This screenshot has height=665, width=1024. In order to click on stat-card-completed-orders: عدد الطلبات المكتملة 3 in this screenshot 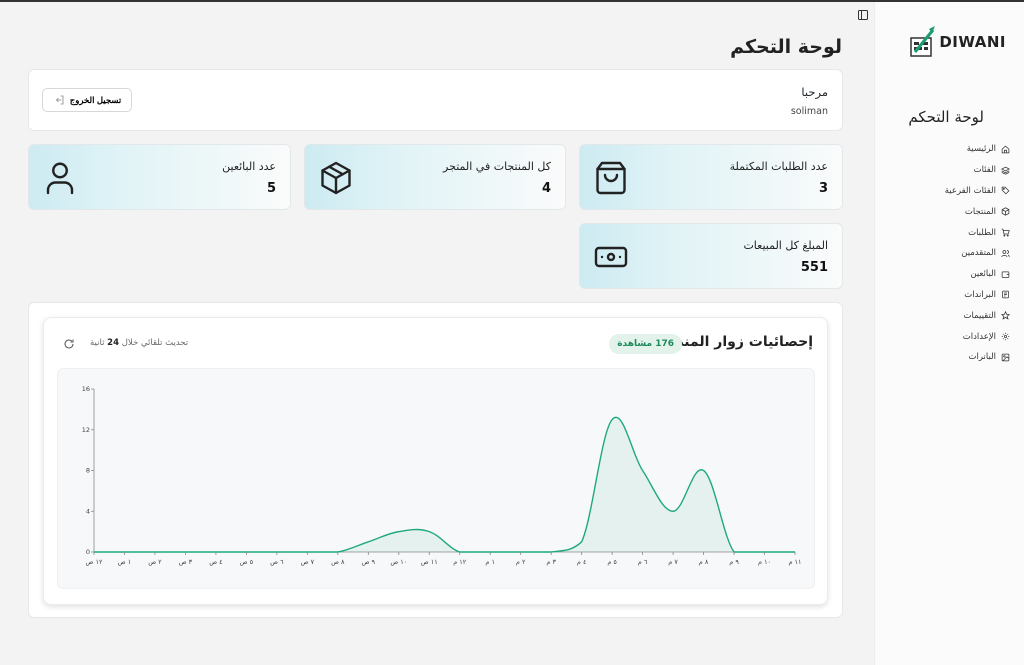, I will do `click(711, 177)`.